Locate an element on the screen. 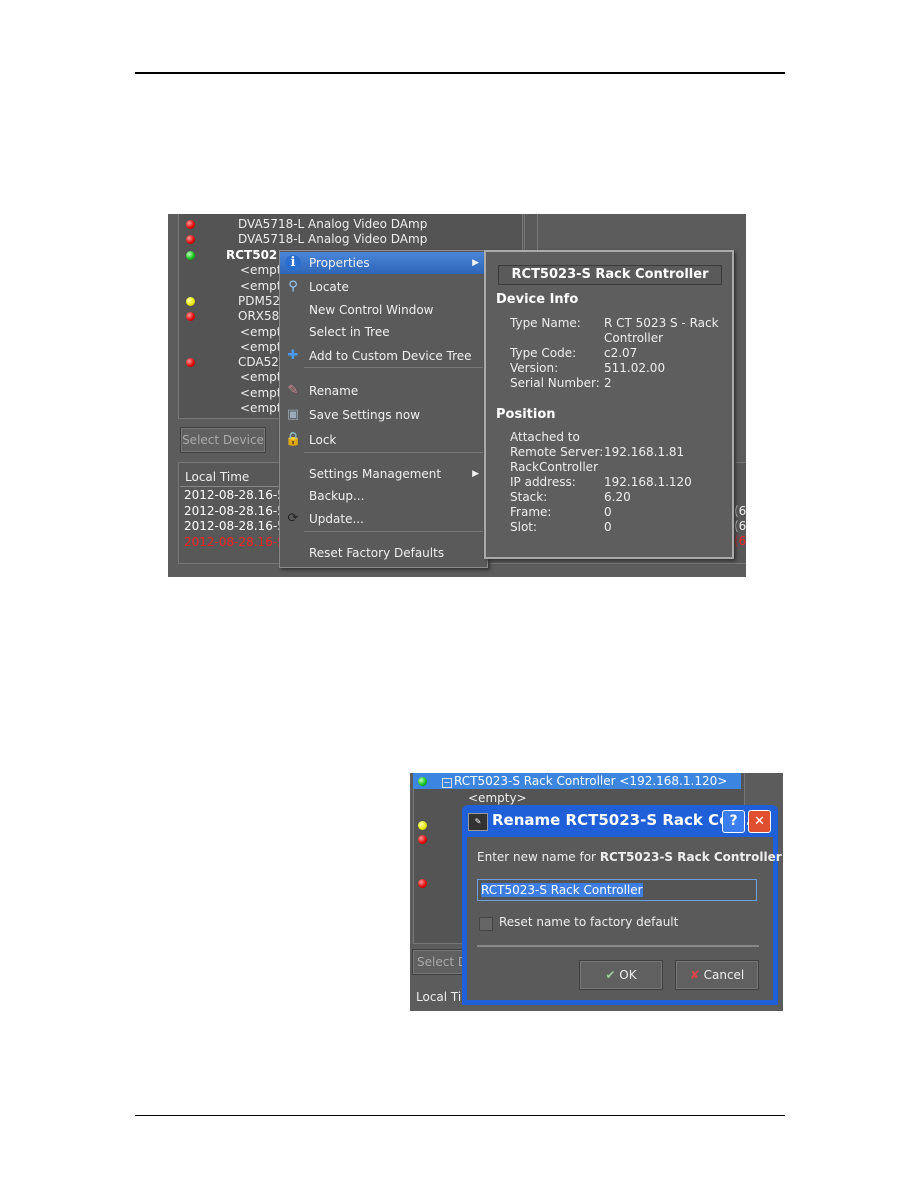  menu-item-save-settings-now: ▣ Save Settings now is located at coordinates (382, 415).